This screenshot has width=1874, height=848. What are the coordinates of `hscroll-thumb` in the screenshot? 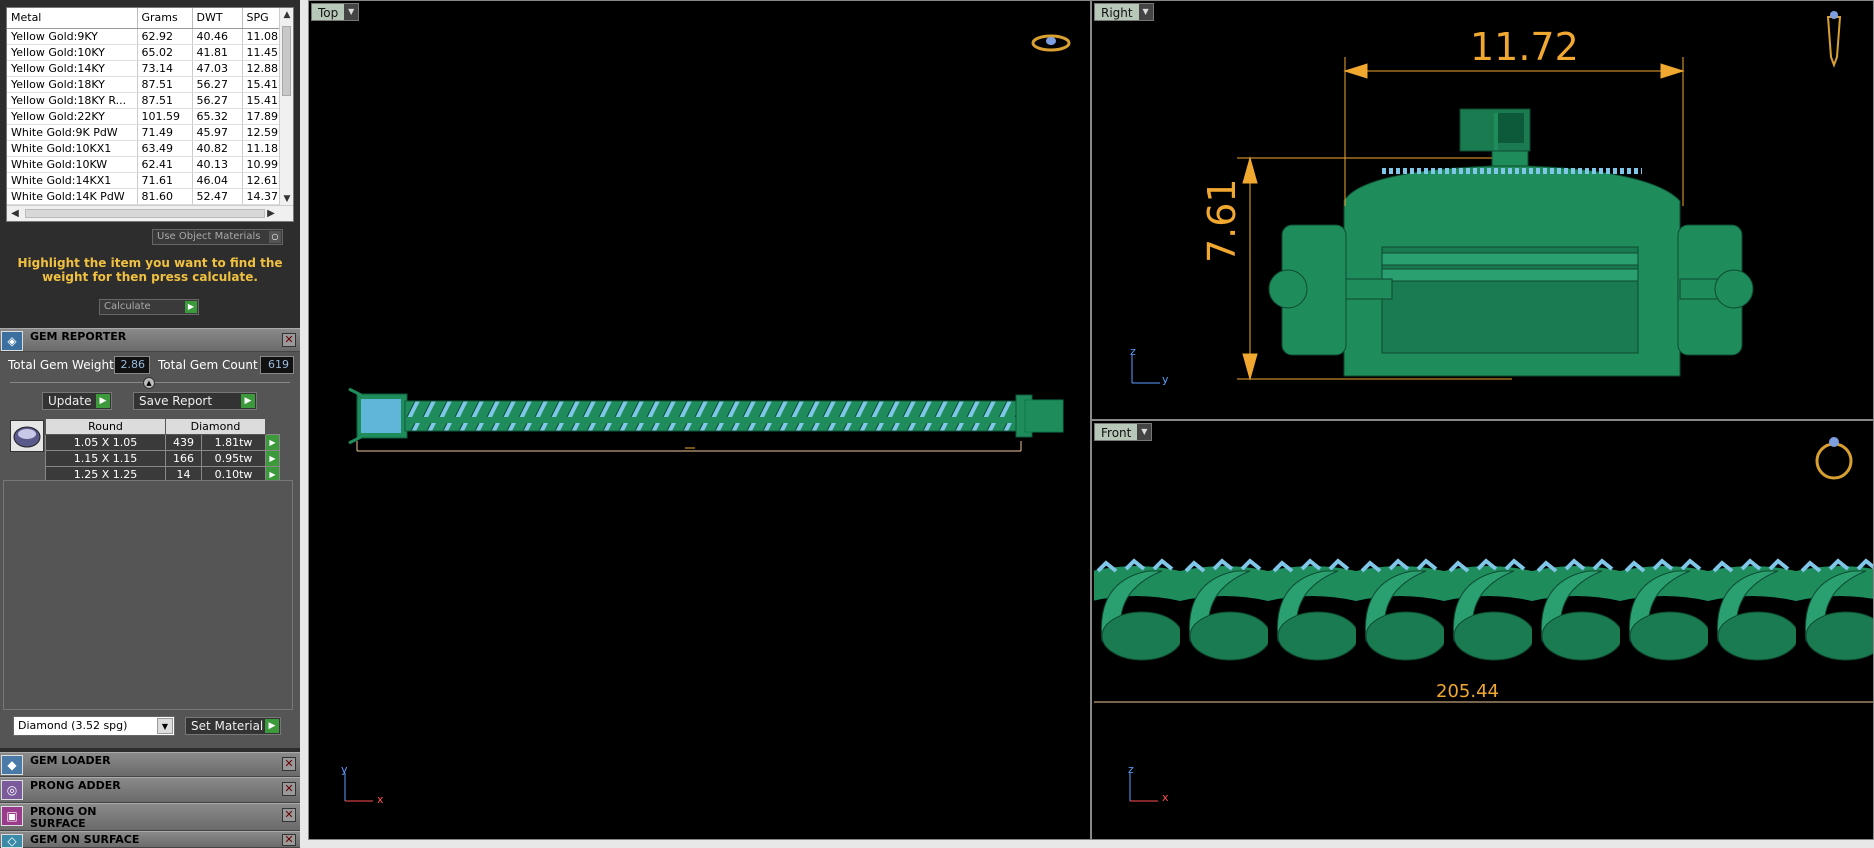 It's located at (145, 213).